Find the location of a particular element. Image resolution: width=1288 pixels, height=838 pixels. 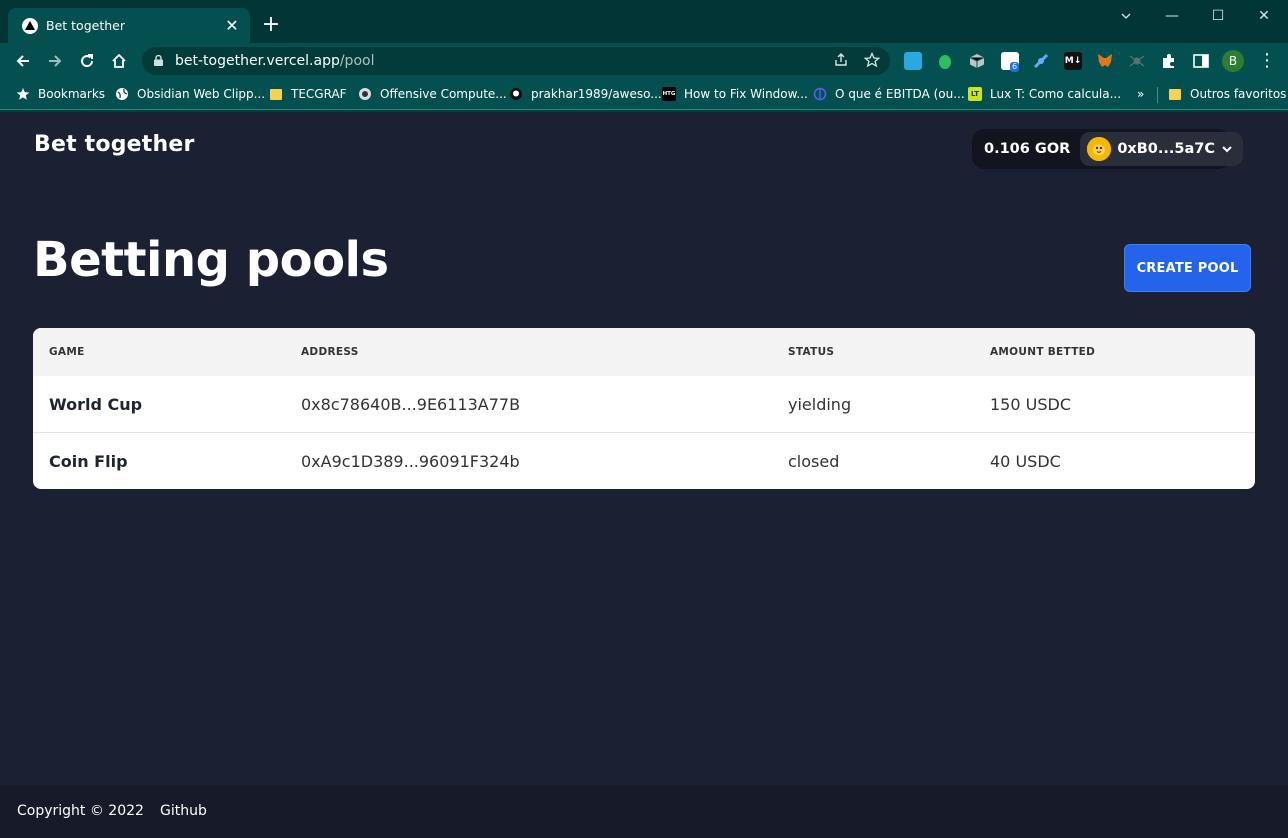

reload-icon is located at coordinates (87, 61).